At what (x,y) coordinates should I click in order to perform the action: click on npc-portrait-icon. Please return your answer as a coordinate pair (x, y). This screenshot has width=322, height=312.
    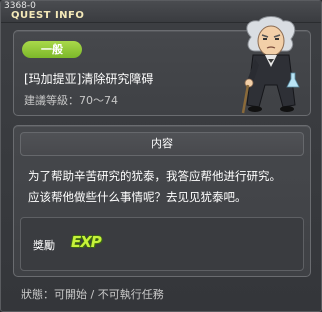
    Looking at the image, I should click on (270, 65).